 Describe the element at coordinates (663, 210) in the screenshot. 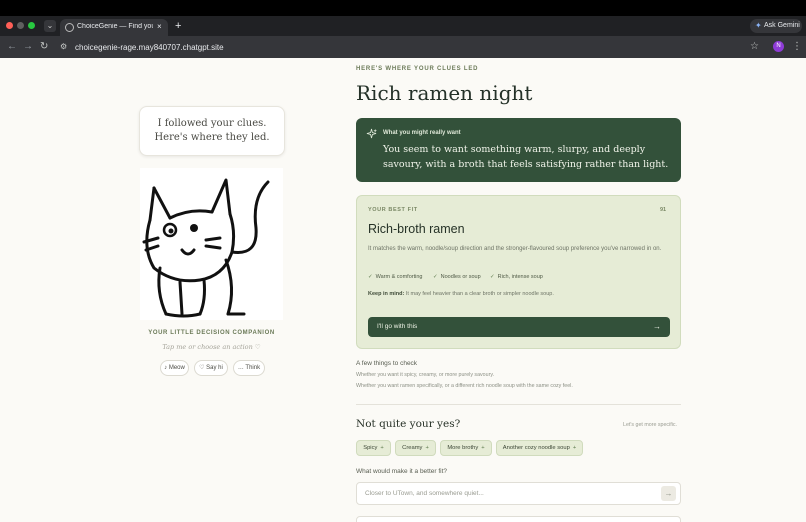

I see `best-fit-score: 91` at that location.